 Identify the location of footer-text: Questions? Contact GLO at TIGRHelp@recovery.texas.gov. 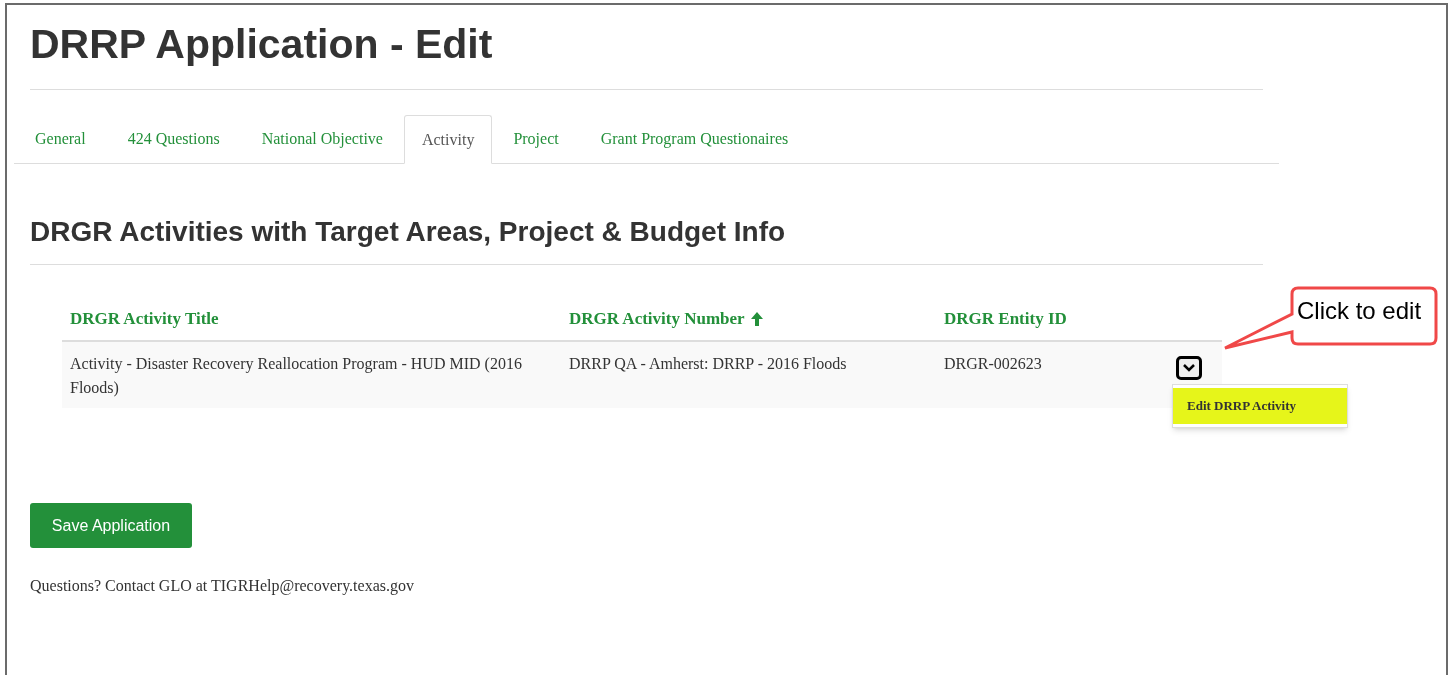
(222, 586).